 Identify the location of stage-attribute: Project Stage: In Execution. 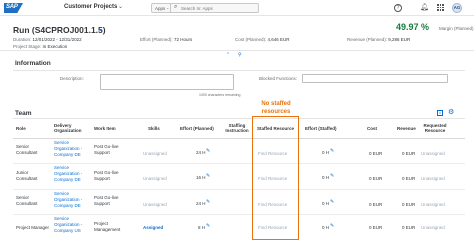
(40, 46).